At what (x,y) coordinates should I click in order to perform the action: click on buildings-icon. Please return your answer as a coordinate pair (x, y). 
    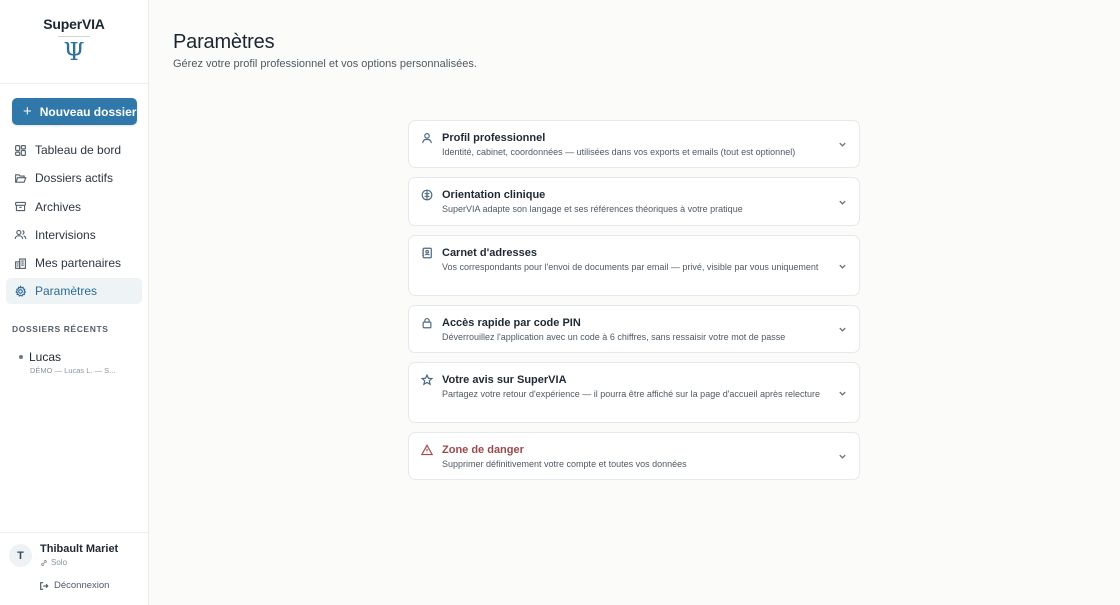
    Looking at the image, I should click on (20, 263).